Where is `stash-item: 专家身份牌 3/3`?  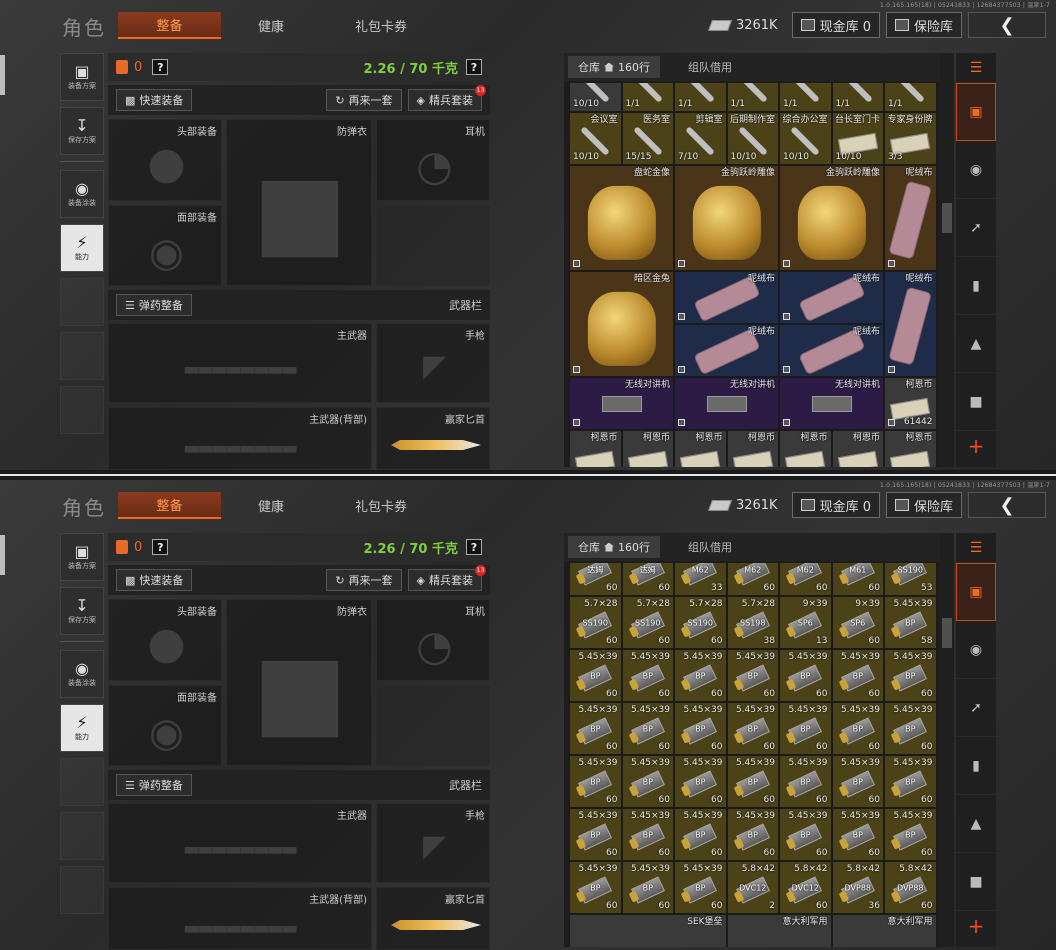 stash-item: 专家身份牌 3/3 is located at coordinates (910, 138).